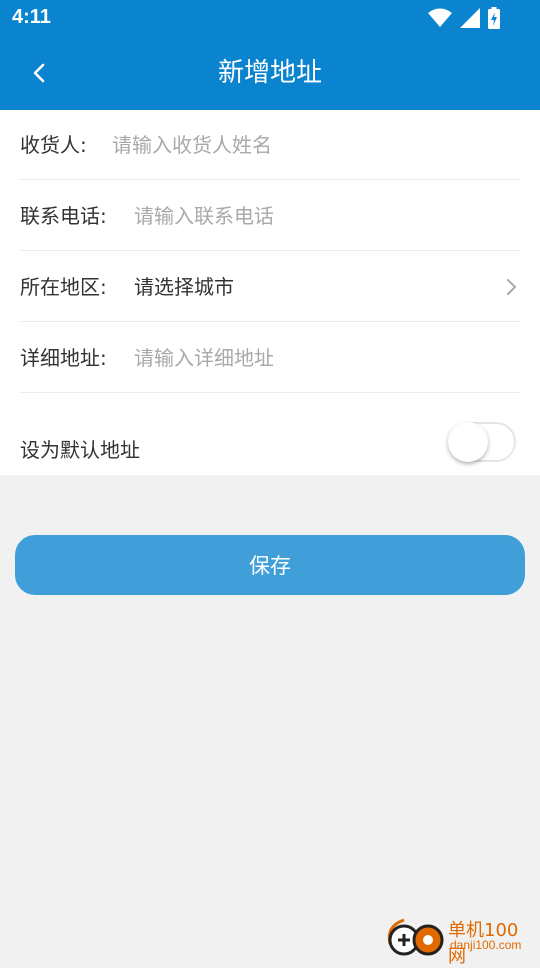 This screenshot has height=968, width=540. I want to click on status-icons, so click(464, 18).